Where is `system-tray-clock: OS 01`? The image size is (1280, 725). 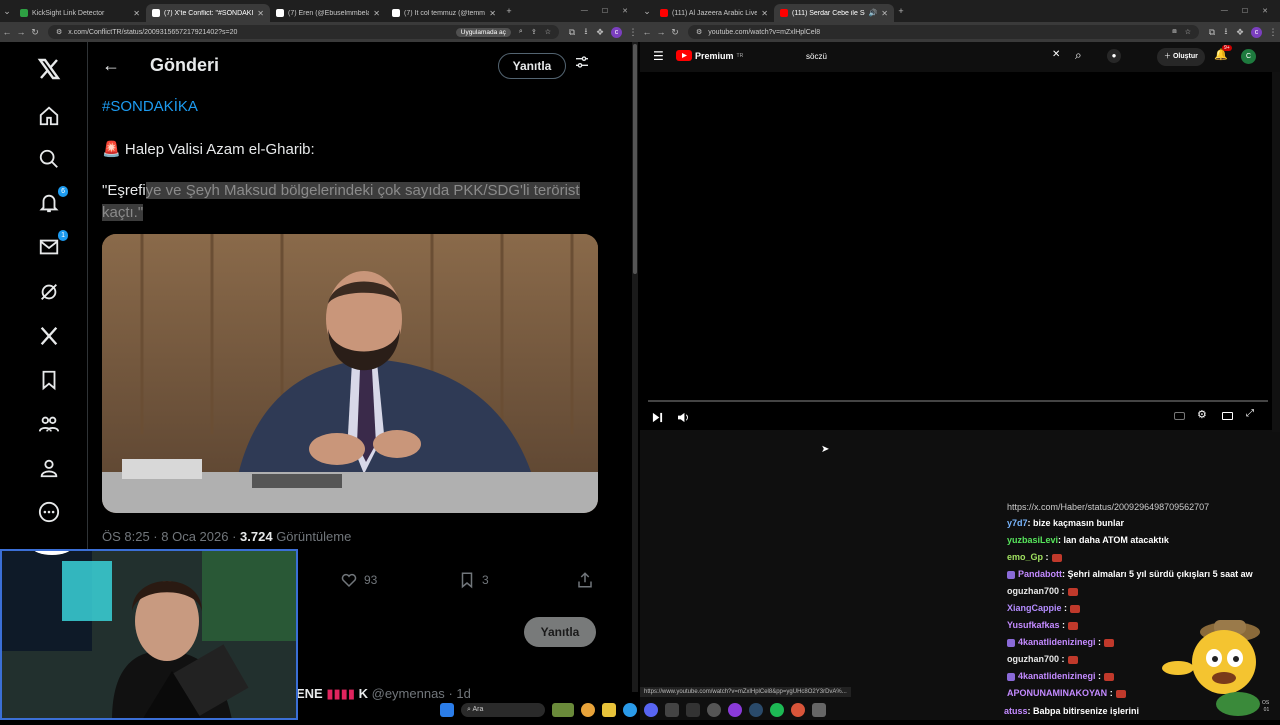
system-tray-clock: OS 01 is located at coordinates (1265, 707).